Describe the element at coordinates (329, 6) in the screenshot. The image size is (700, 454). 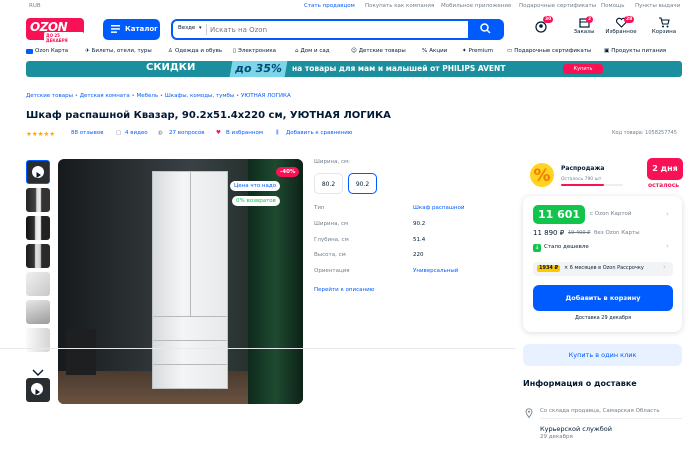
I see `top-link-seller: Стать продавцом` at that location.